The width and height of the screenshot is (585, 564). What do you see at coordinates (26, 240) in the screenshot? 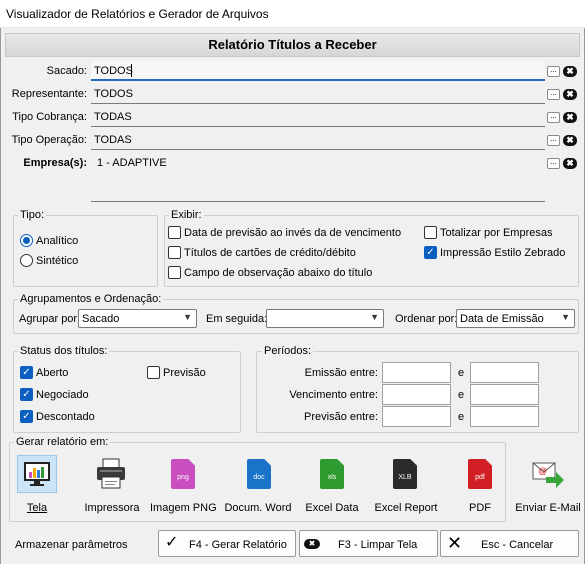
I see `analitico-radio` at bounding box center [26, 240].